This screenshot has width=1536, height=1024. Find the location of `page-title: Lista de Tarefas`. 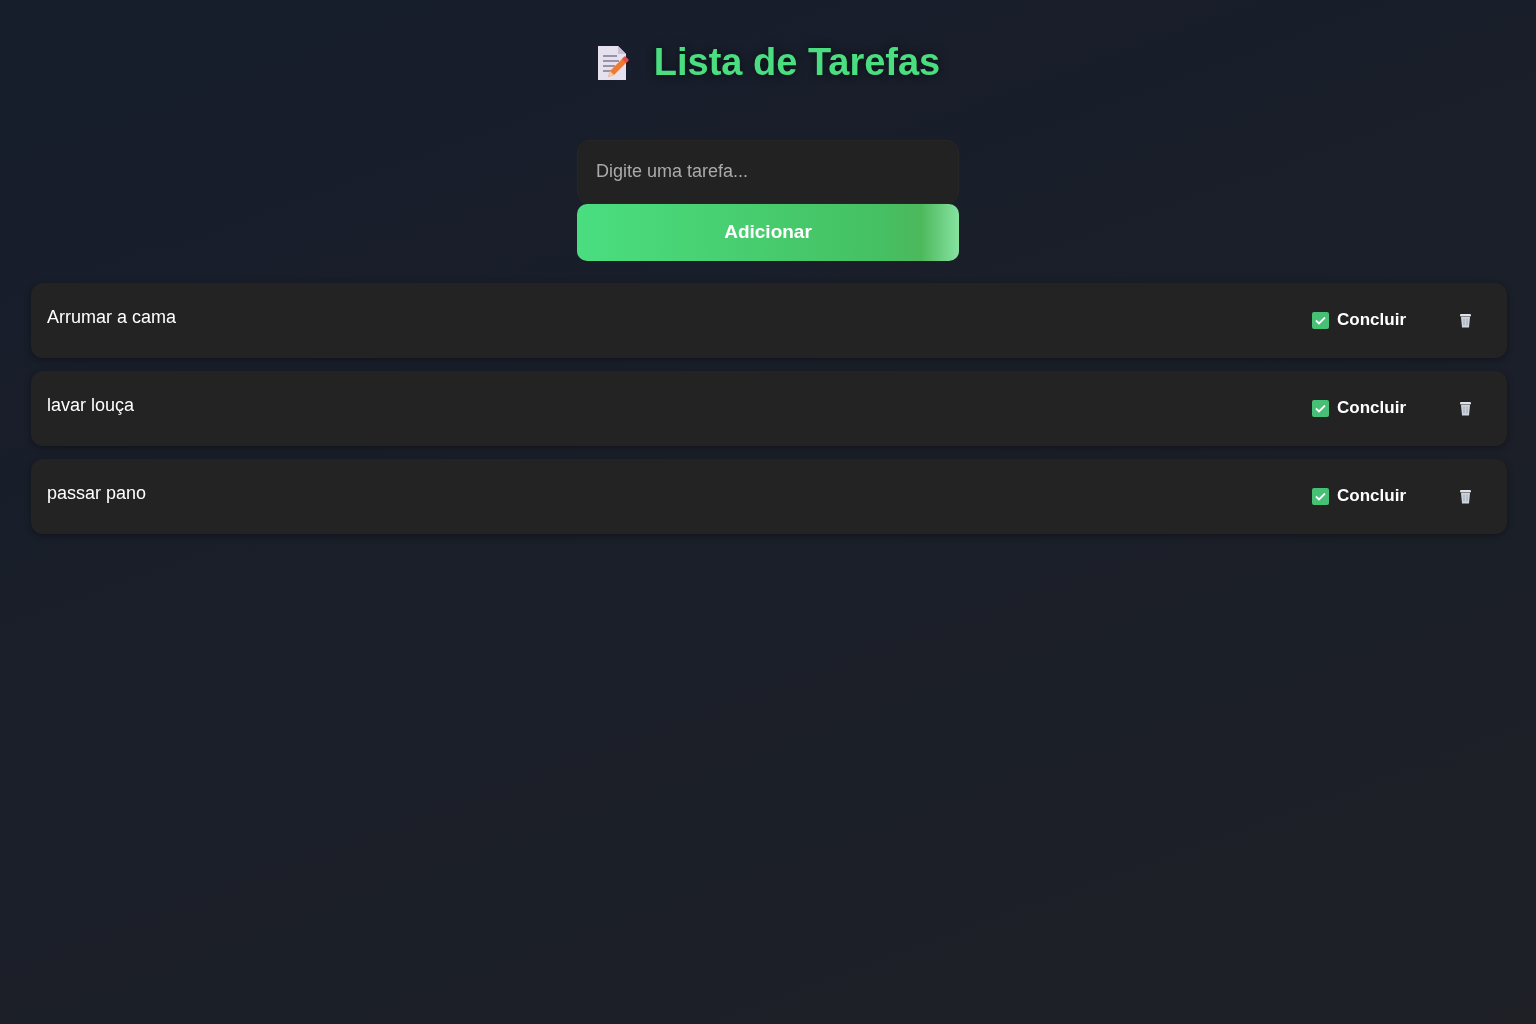

page-title: Lista de Tarefas is located at coordinates (797, 62).